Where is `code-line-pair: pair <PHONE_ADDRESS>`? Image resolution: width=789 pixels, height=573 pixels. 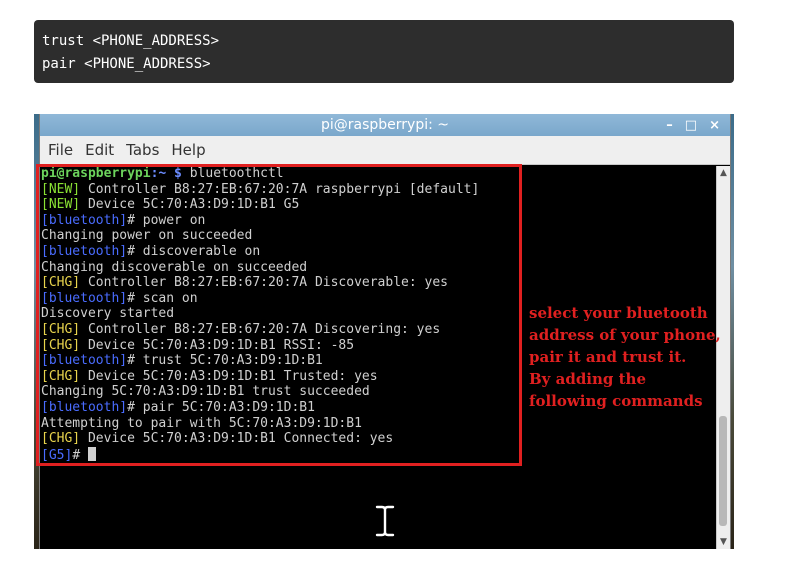 code-line-pair: pair <PHONE_ADDRESS> is located at coordinates (126, 64).